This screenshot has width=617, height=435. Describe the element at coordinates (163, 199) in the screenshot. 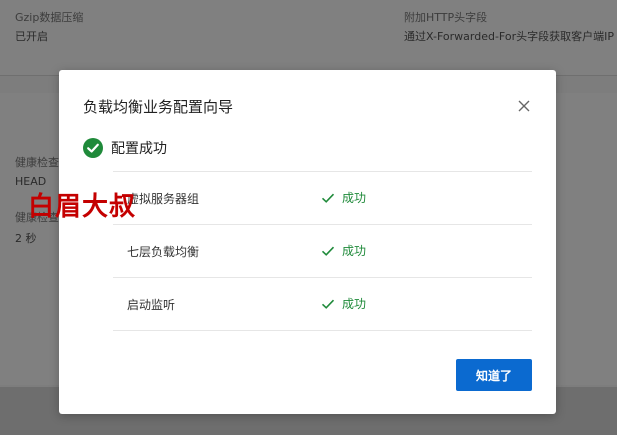

I see `step-name: 虚拟服务器组` at that location.